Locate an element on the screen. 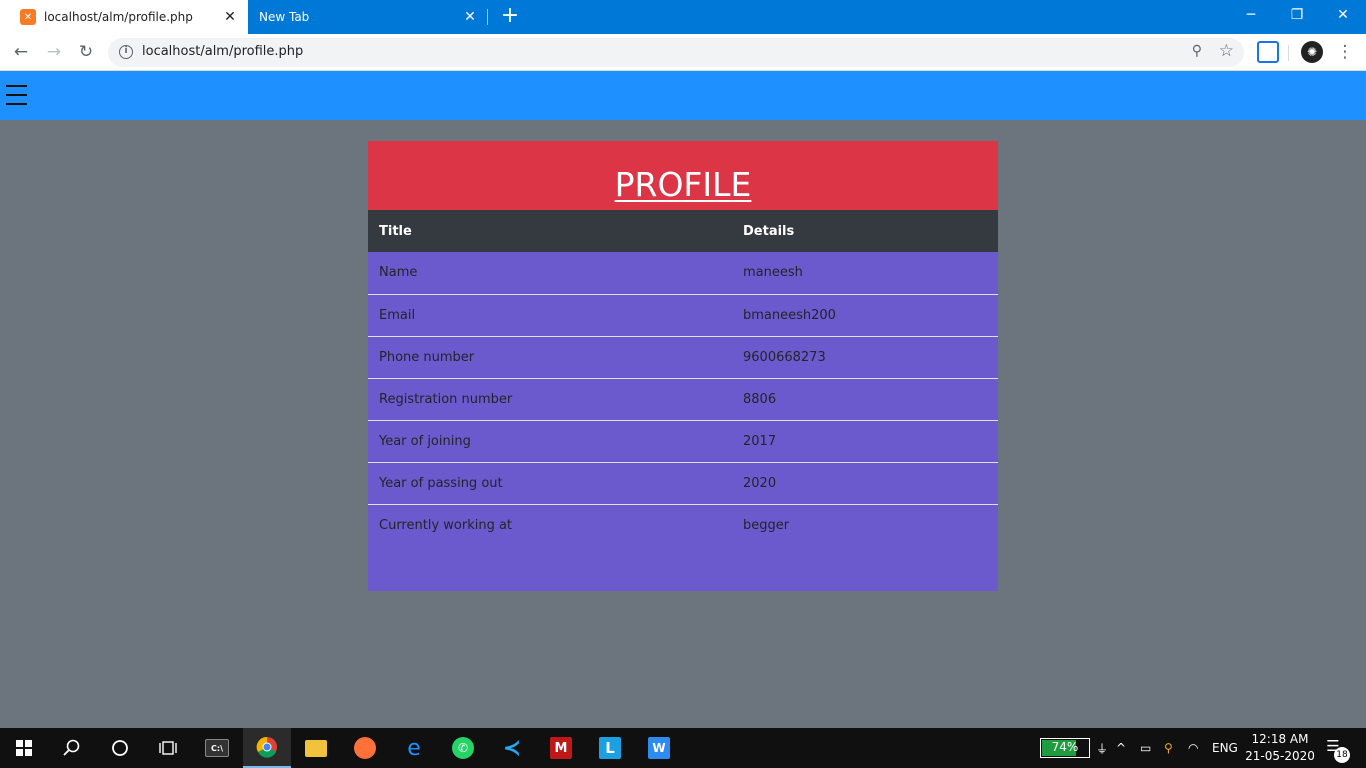 This screenshot has width=1366, height=768. row-title: Name is located at coordinates (398, 273).